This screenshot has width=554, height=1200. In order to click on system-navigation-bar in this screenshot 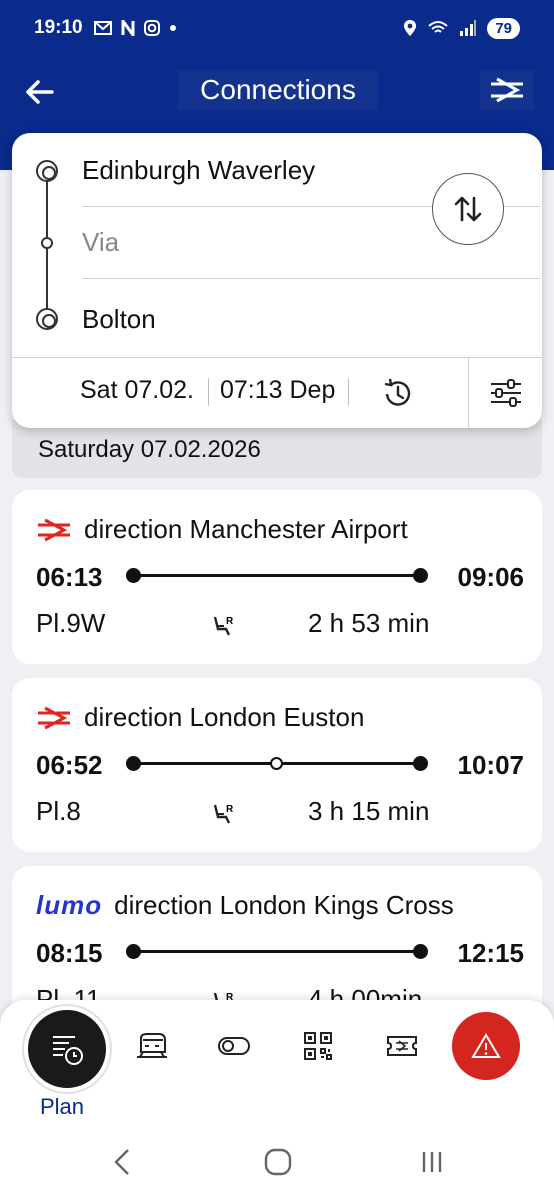, I will do `click(277, 1160)`.